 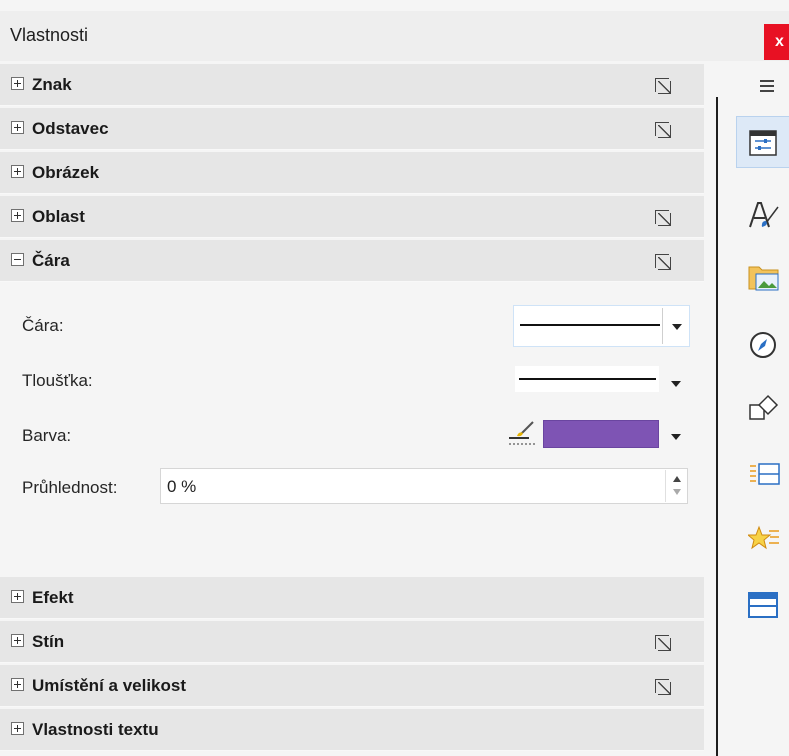 I want to click on transparency-value: 0 %, so click(x=181, y=487).